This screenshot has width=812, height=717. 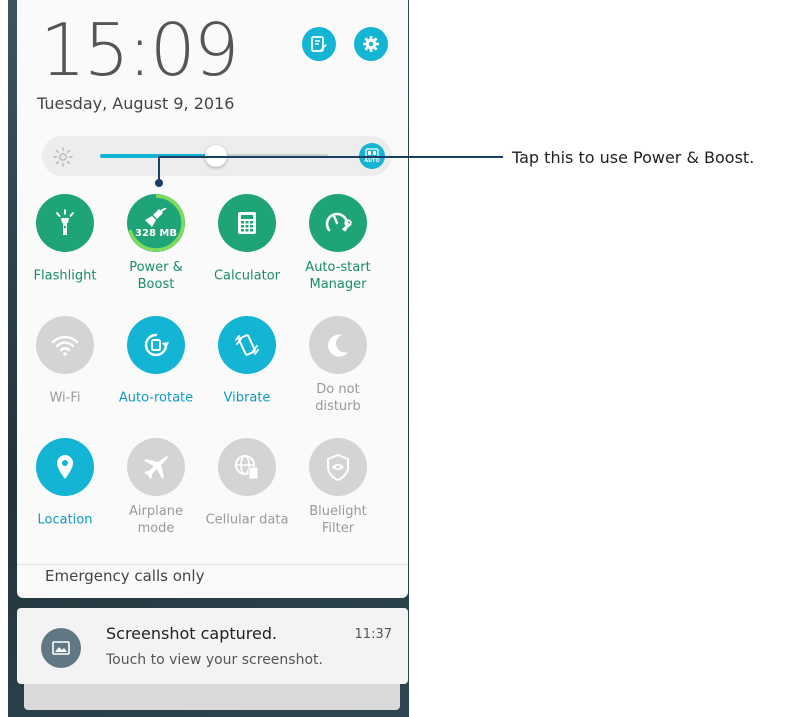 What do you see at coordinates (156, 267) in the screenshot?
I see `tile-power-boost-label-1: Power &` at bounding box center [156, 267].